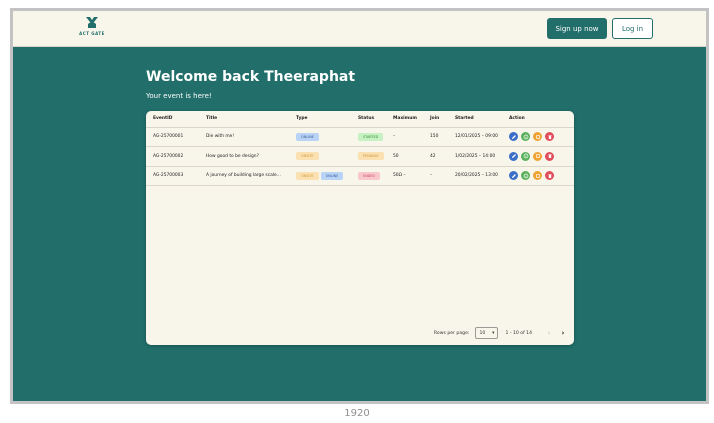 This screenshot has height=423, width=714. What do you see at coordinates (475, 119) in the screenshot?
I see `column-header-started: Started` at bounding box center [475, 119].